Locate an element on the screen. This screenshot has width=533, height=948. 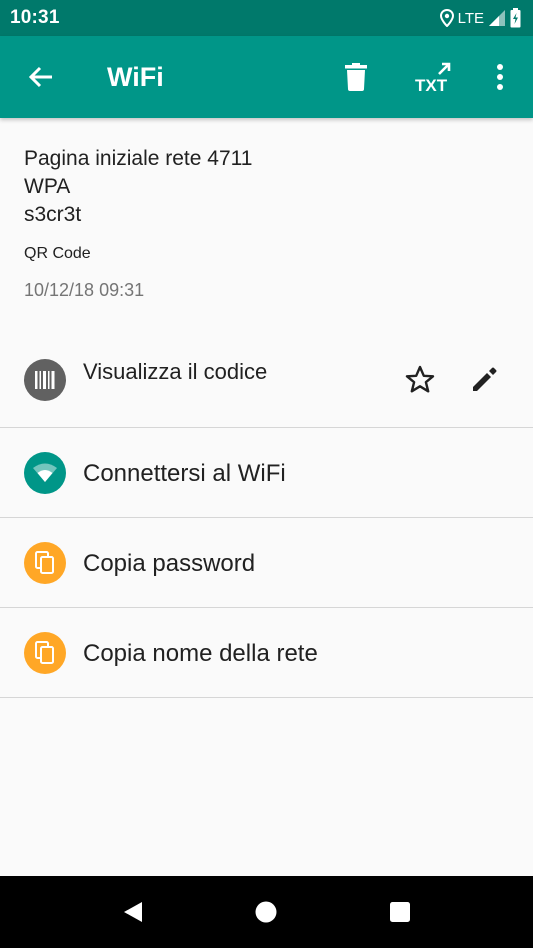
page-title: WiFi is located at coordinates (135, 77).